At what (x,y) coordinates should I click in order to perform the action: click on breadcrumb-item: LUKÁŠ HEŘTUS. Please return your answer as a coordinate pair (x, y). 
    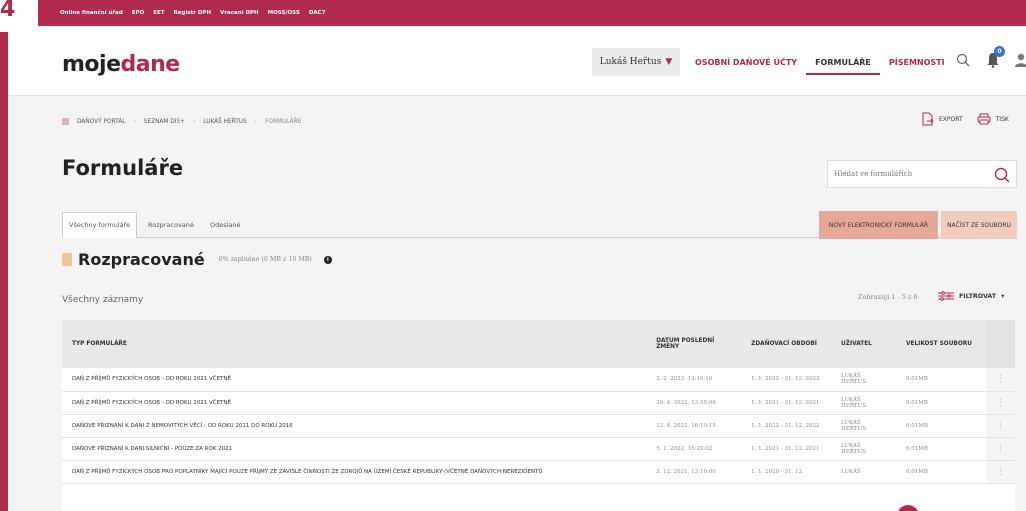
    Looking at the image, I should click on (224, 122).